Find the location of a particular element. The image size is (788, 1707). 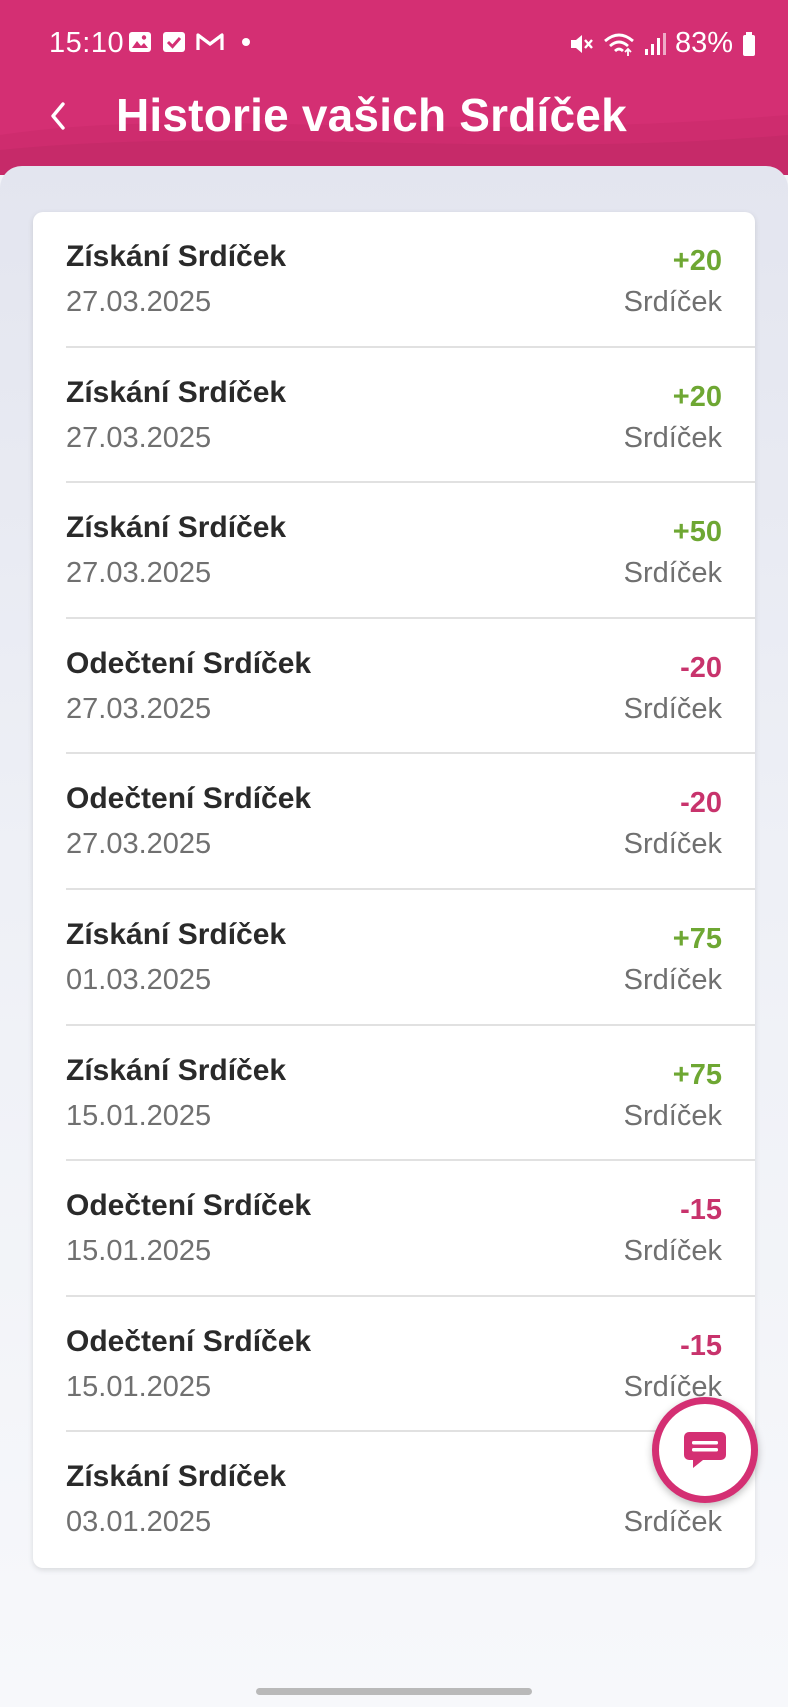

home-indicator is located at coordinates (394, 1691).